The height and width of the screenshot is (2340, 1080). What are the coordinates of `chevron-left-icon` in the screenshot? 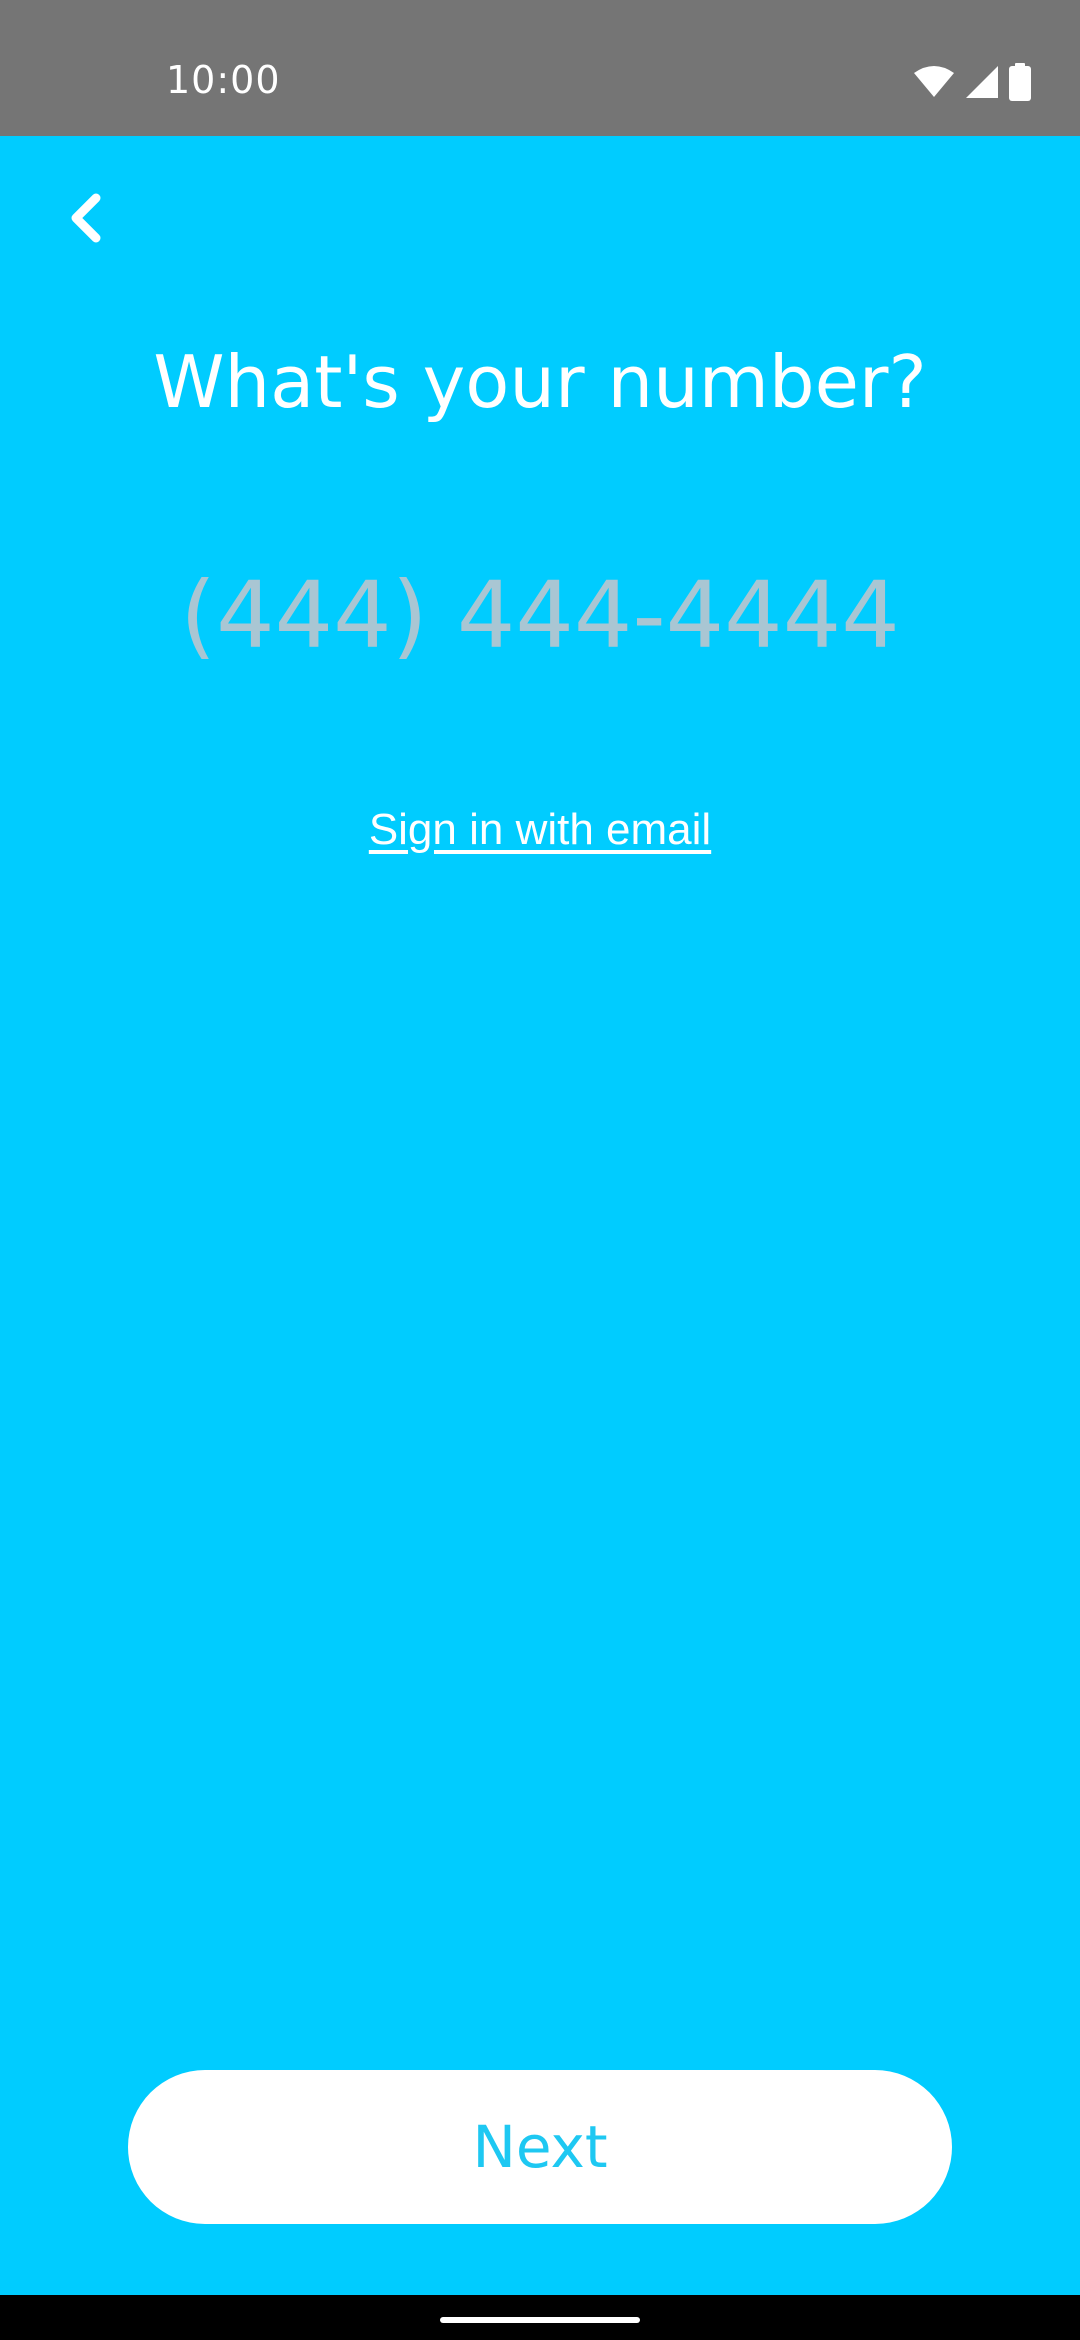 It's located at (86, 220).